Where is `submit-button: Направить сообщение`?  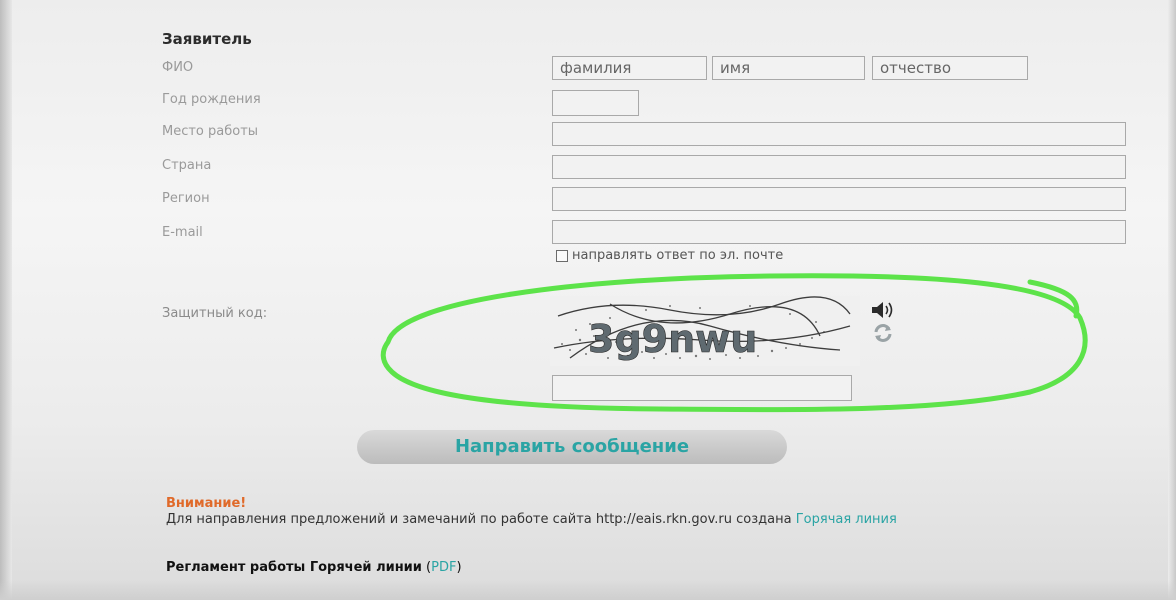
submit-button: Направить сообщение is located at coordinates (572, 447).